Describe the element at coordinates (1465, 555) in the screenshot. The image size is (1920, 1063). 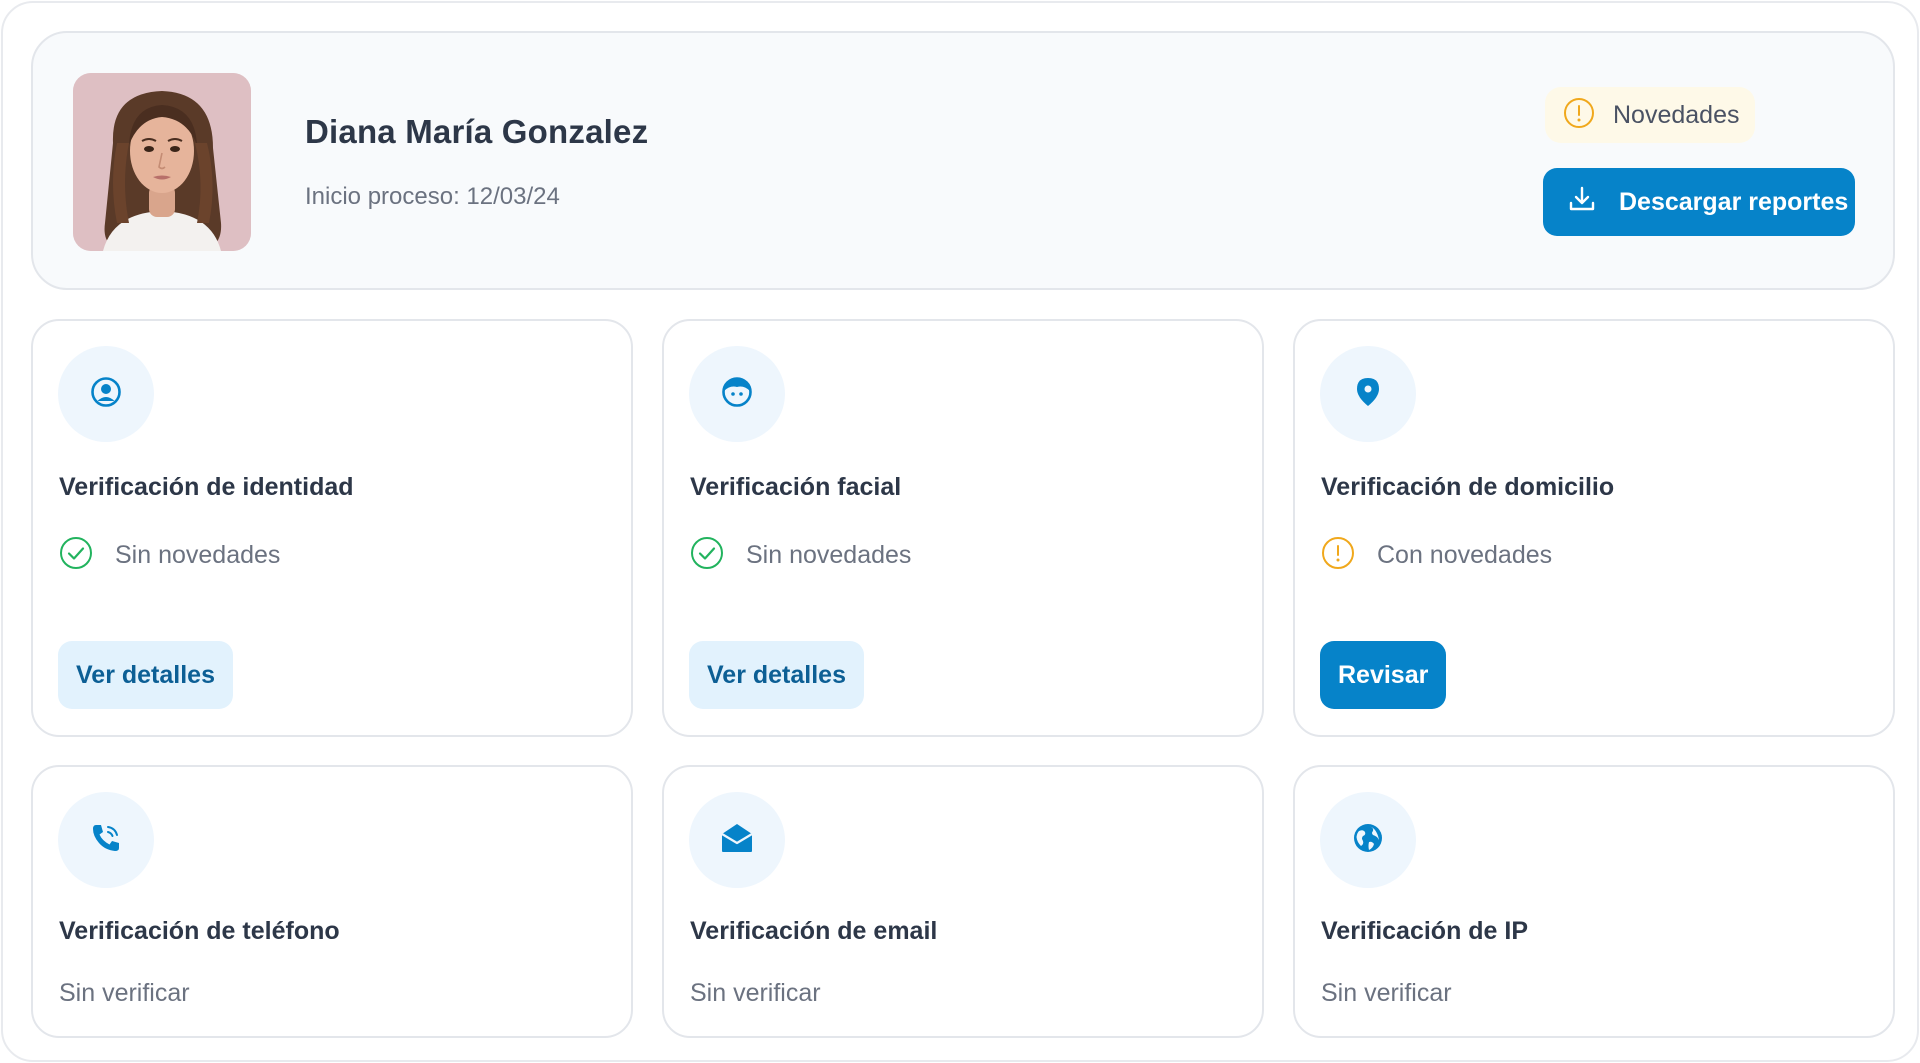
I see `status-text: Con novedades` at that location.